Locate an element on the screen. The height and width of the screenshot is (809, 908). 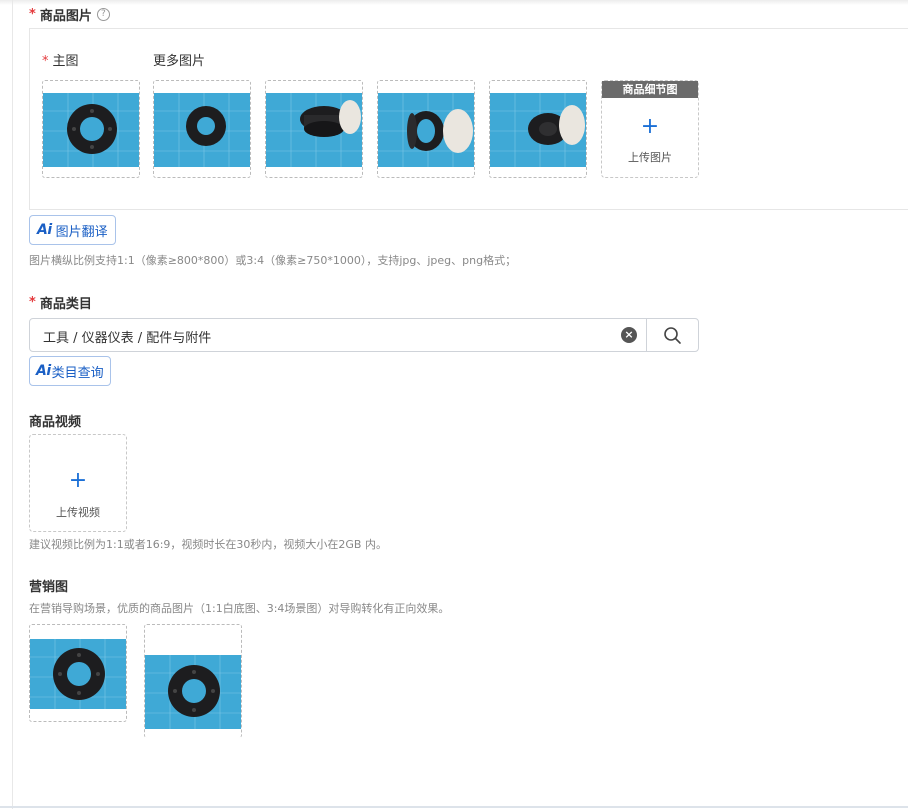
main-image-label: * 主图 is located at coordinates (60, 59).